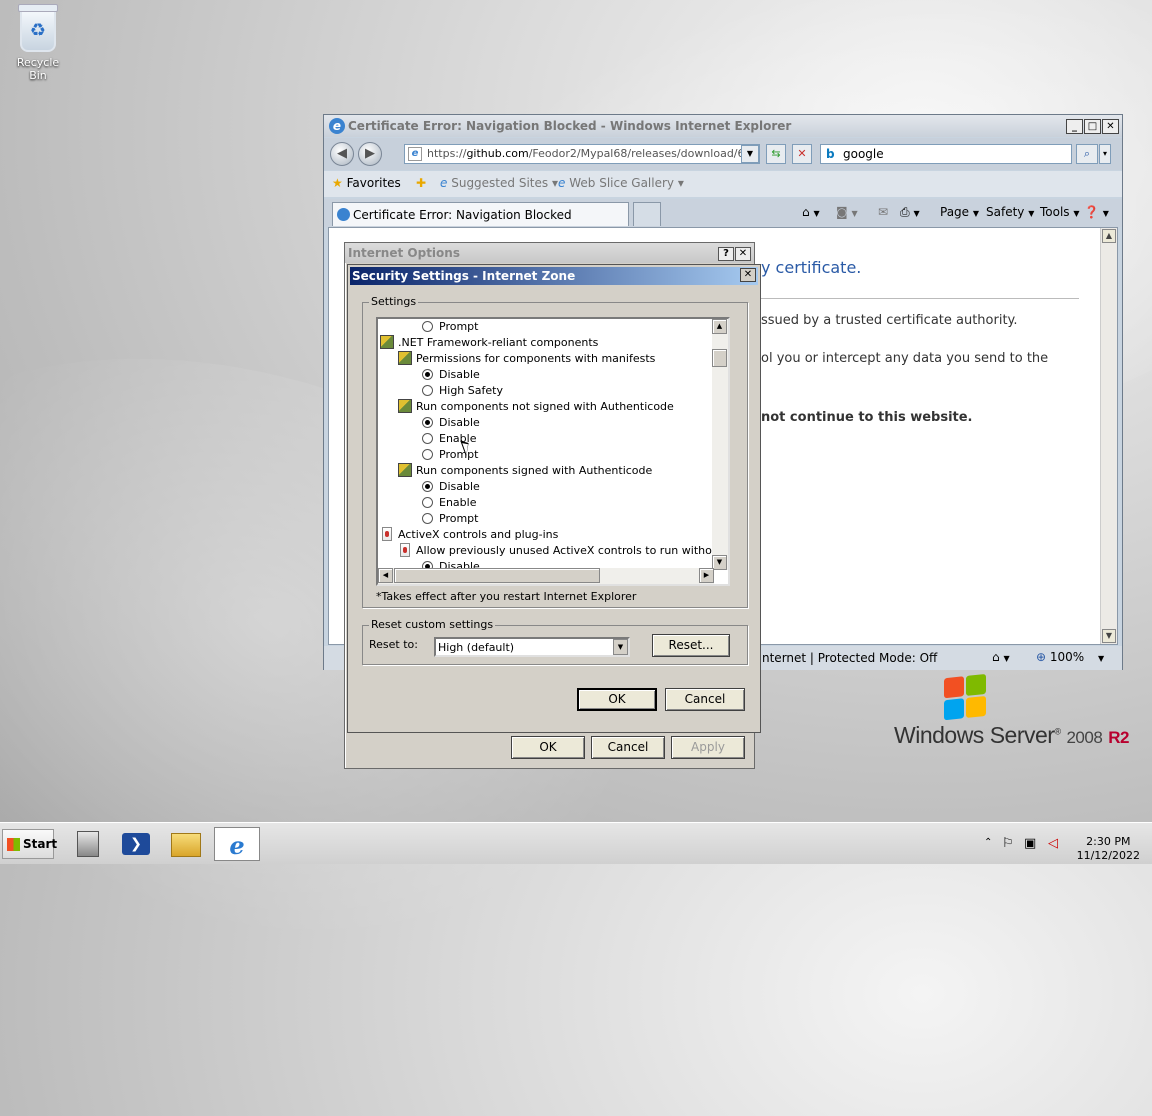  What do you see at coordinates (1092, 126) in the screenshot?
I see `maximize-button: □` at bounding box center [1092, 126].